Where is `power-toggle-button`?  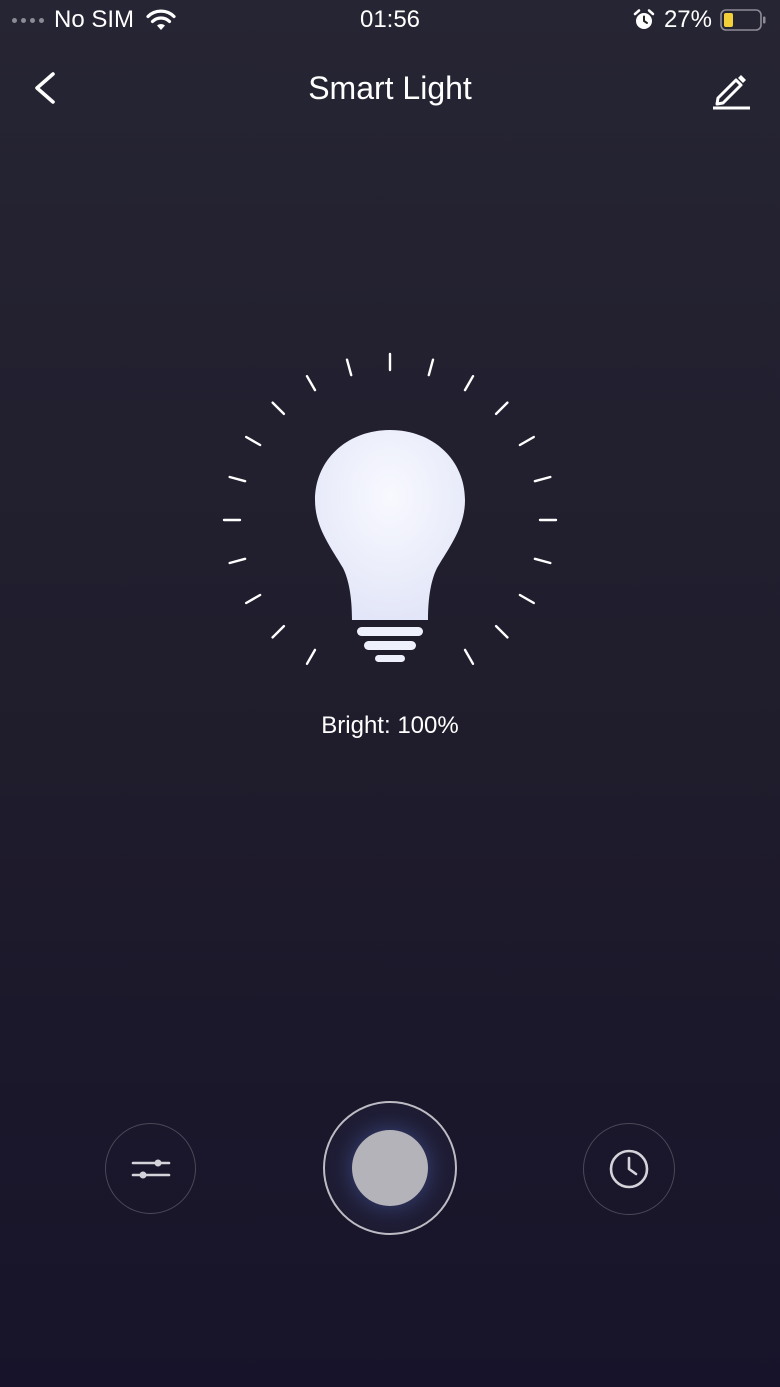
power-toggle-button is located at coordinates (390, 1168).